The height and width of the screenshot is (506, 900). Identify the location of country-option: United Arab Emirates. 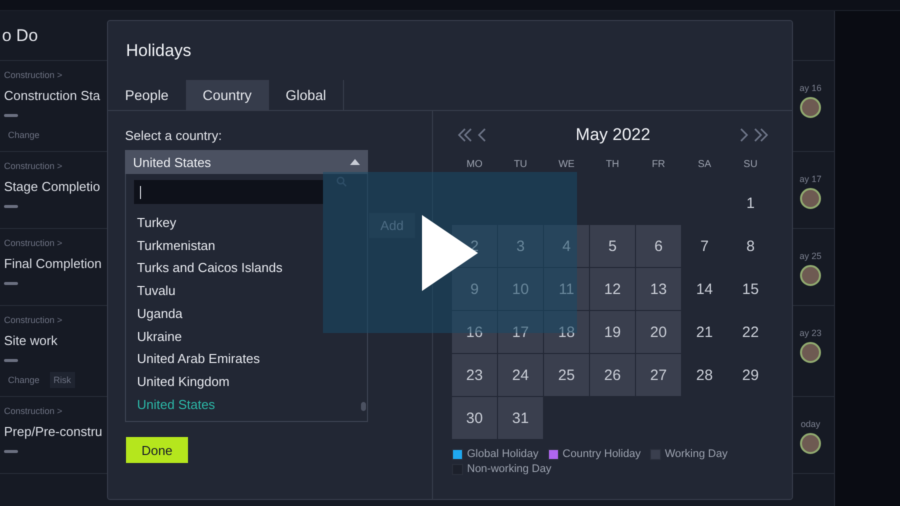
(246, 359).